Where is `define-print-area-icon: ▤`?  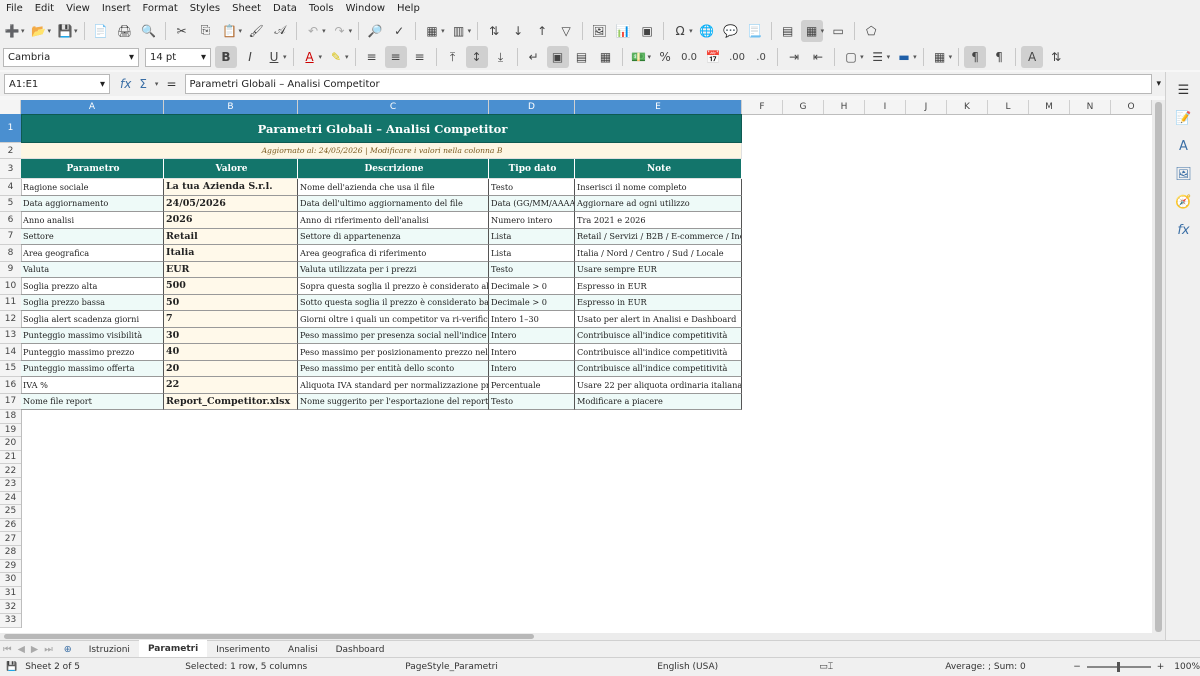 define-print-area-icon: ▤ is located at coordinates (788, 31).